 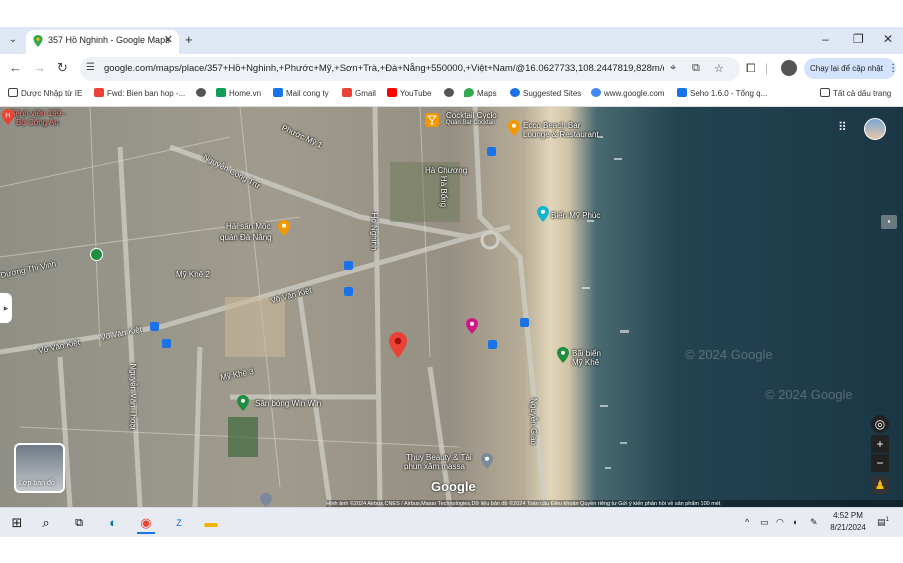 I want to click on site-info-icon: ☰, so click(x=90, y=67).